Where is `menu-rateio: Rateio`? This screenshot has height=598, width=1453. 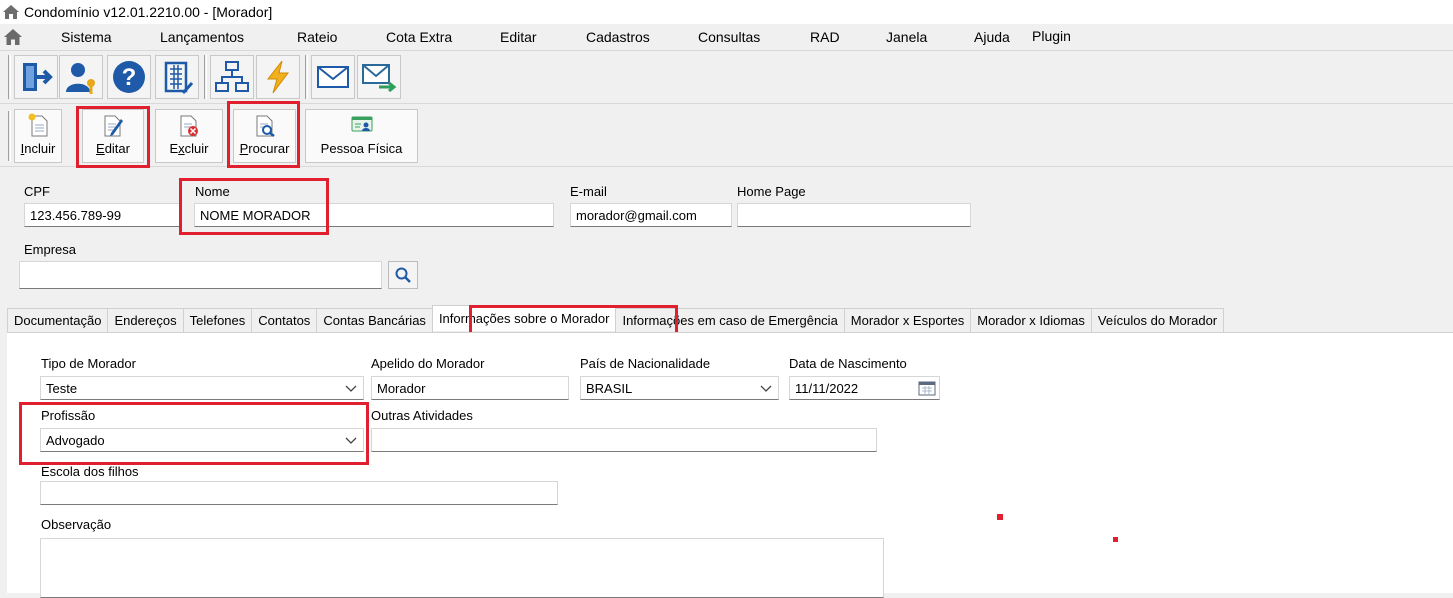 menu-rateio: Rateio is located at coordinates (317, 37).